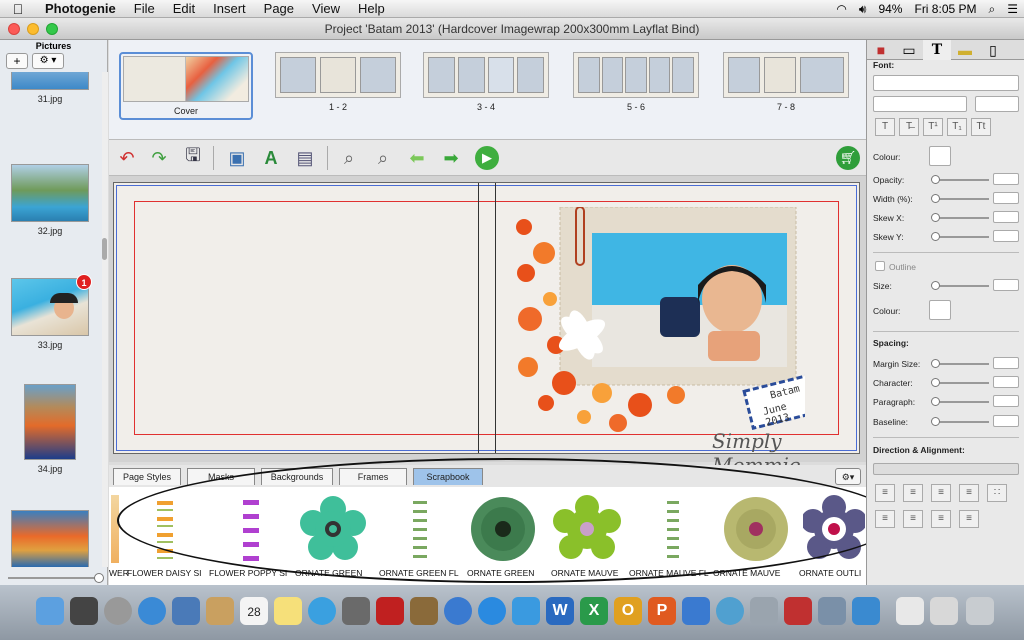  What do you see at coordinates (764, 611) in the screenshot?
I see `satellite-icon` at bounding box center [764, 611].